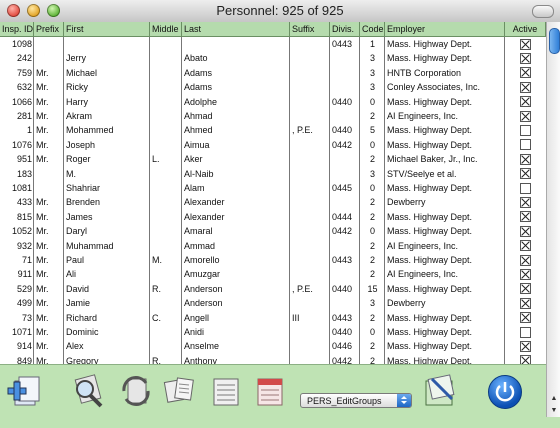 This screenshot has height=428, width=560. I want to click on cell-first: M., so click(107, 174).